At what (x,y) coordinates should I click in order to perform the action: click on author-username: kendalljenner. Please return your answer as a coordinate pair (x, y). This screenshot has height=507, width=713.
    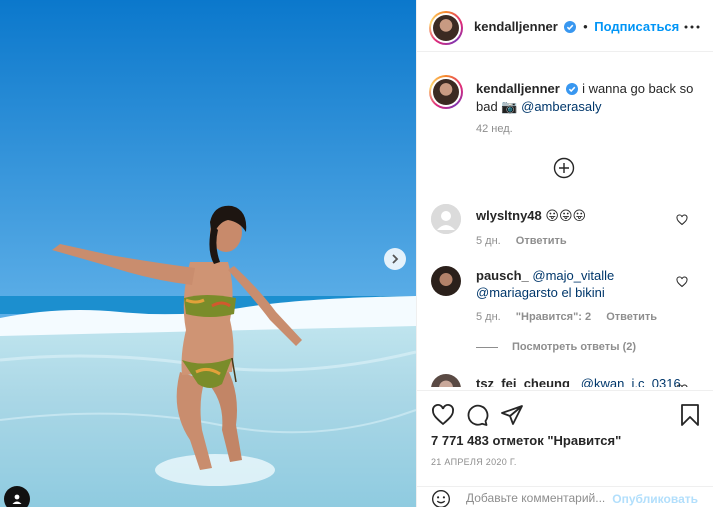
    Looking at the image, I should click on (516, 26).